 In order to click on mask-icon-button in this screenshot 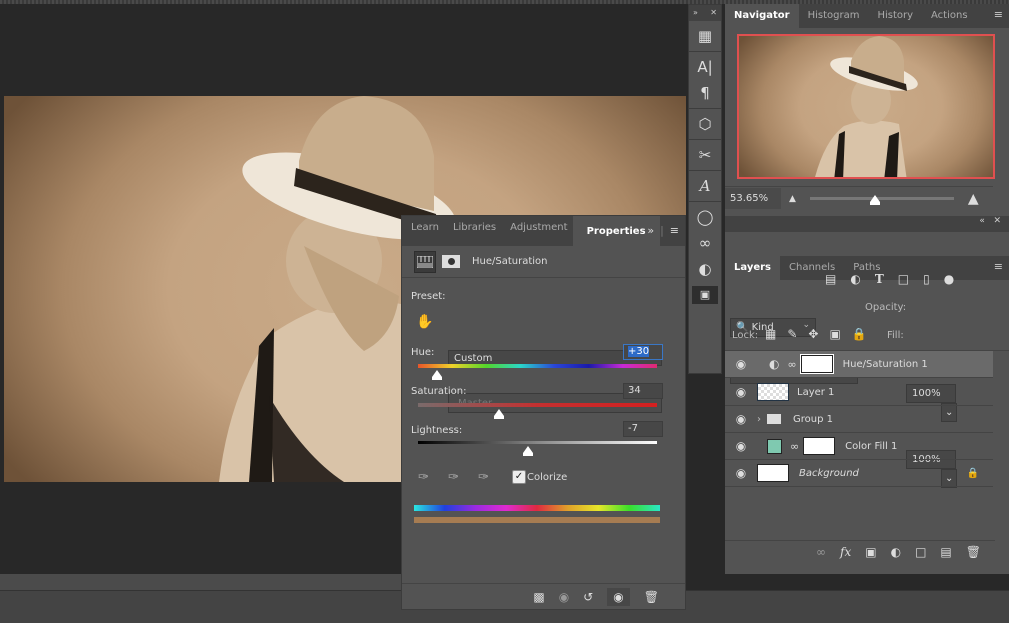, I will do `click(451, 261)`.